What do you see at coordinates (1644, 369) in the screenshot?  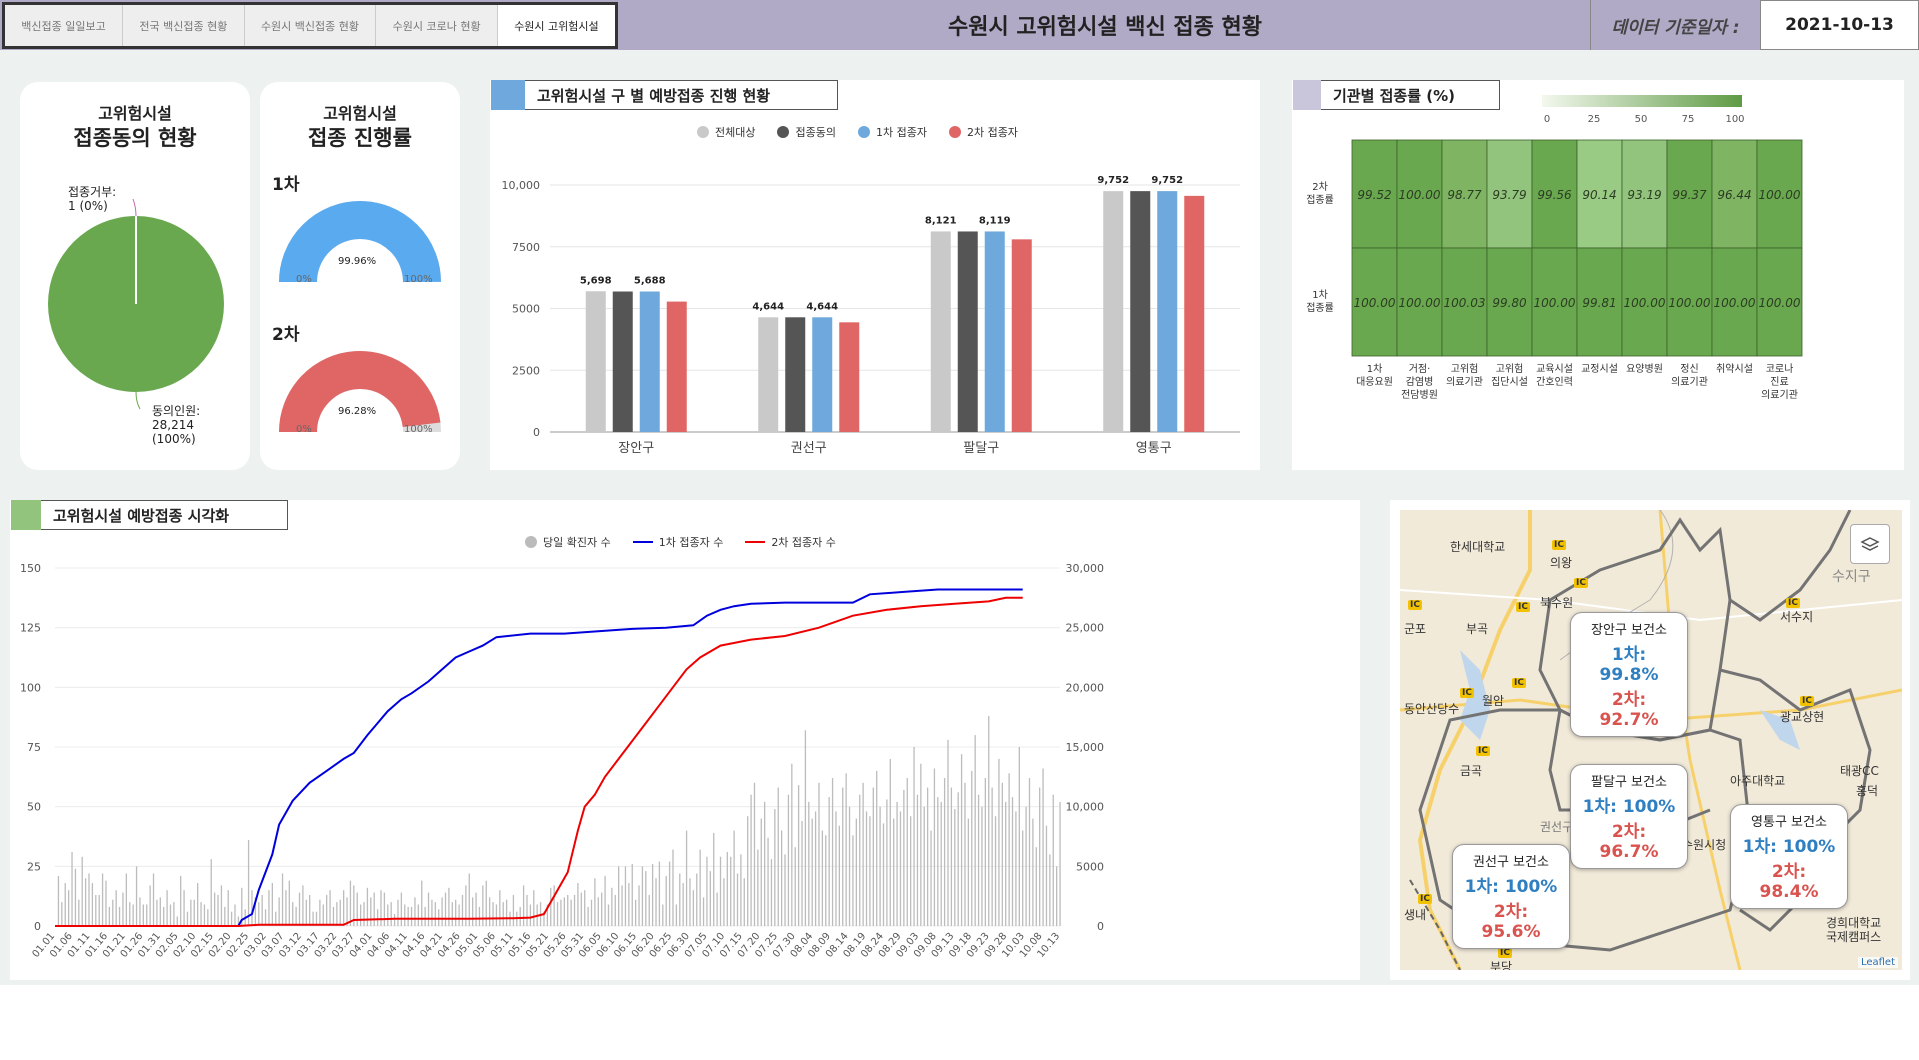 I see `column-label: 요양병원` at bounding box center [1644, 369].